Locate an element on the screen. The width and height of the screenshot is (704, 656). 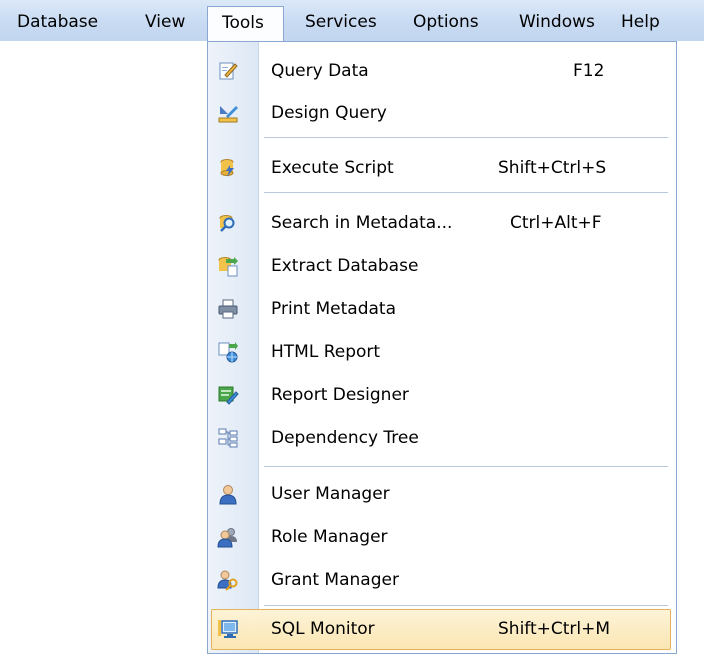
menu-view-label: View is located at coordinates (165, 22).